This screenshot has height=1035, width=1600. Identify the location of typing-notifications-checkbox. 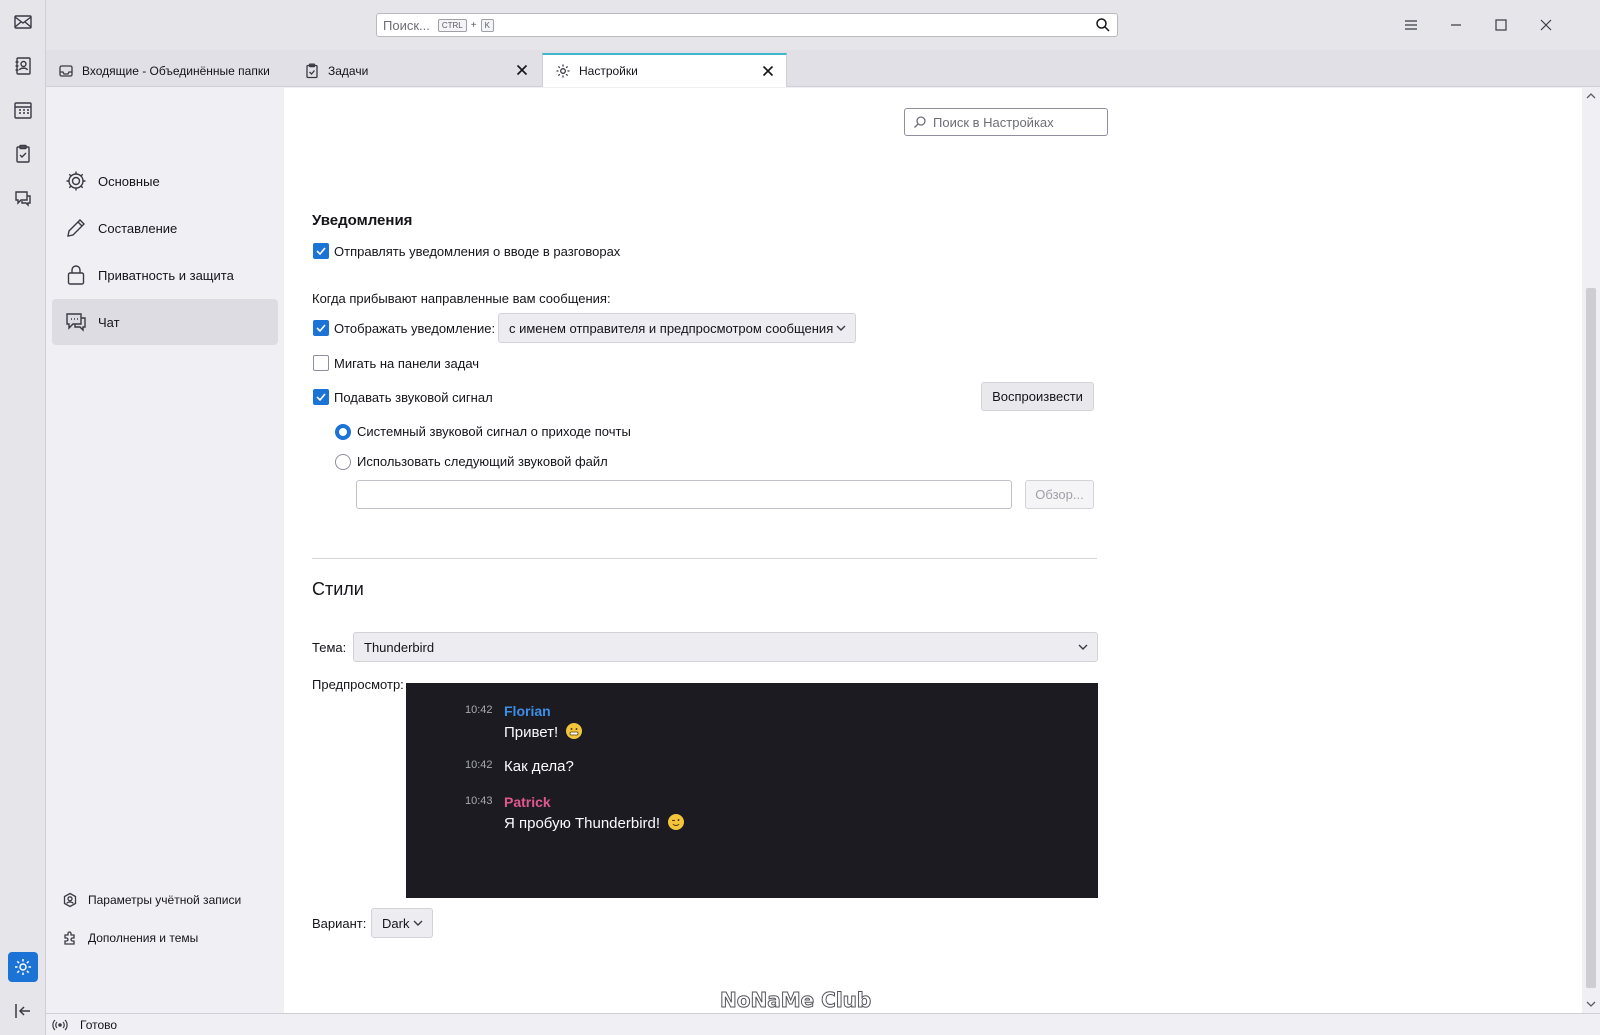
(321, 251).